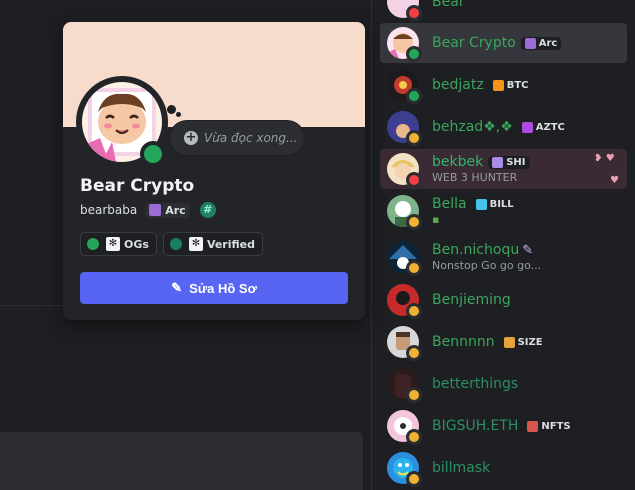  I want to click on edit-profile-label: Sửa Hồ Sơ, so click(223, 288).